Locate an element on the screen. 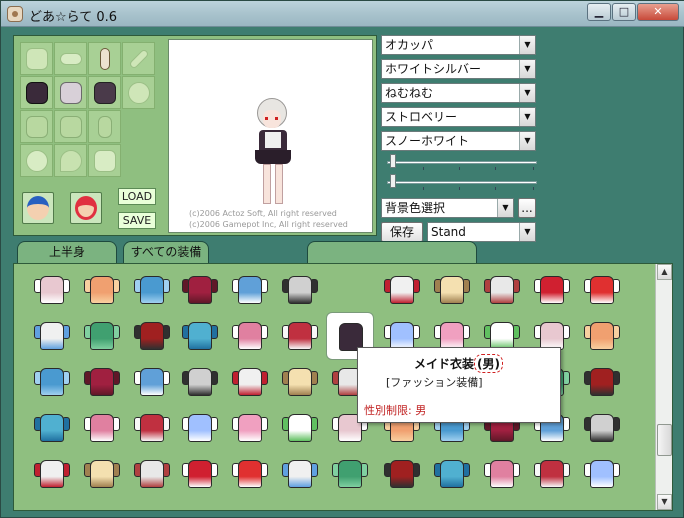 The width and height of the screenshot is (684, 518). glasses-icon is located at coordinates (71, 59).